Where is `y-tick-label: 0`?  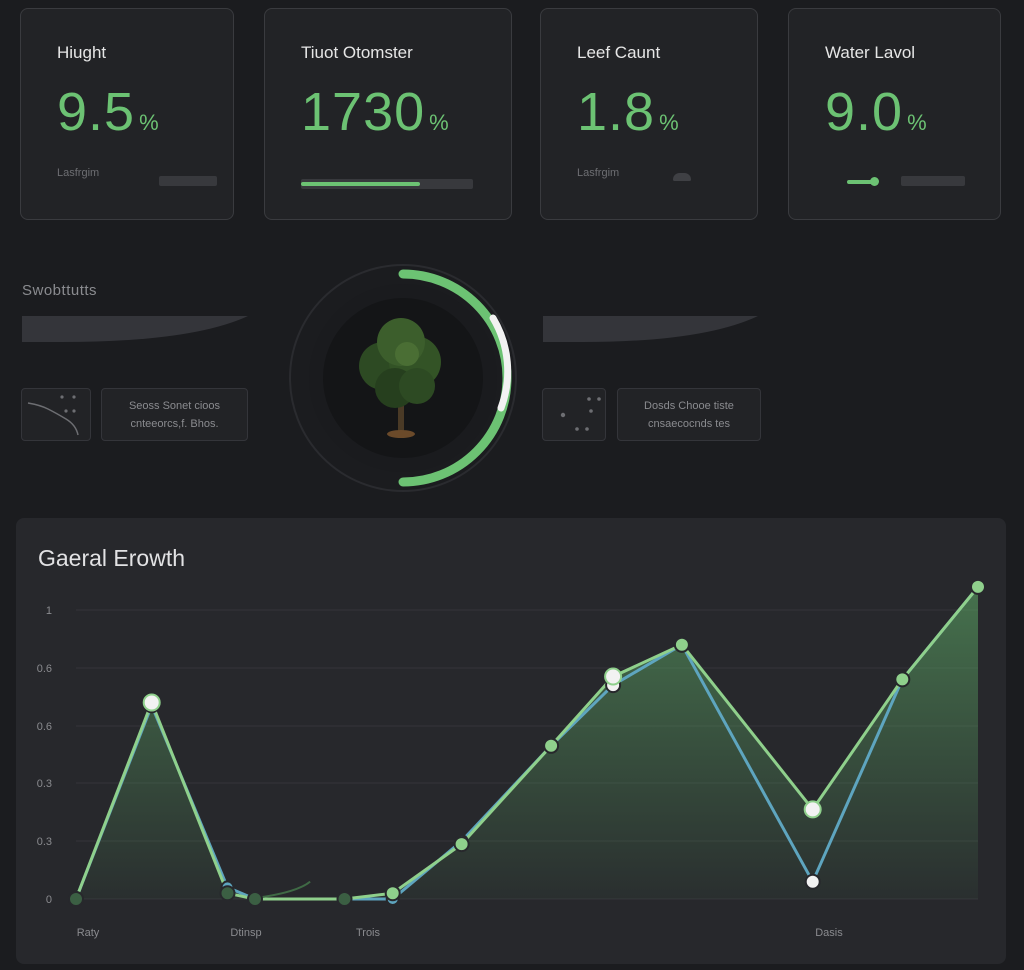
y-tick-label: 0 is located at coordinates (49, 900).